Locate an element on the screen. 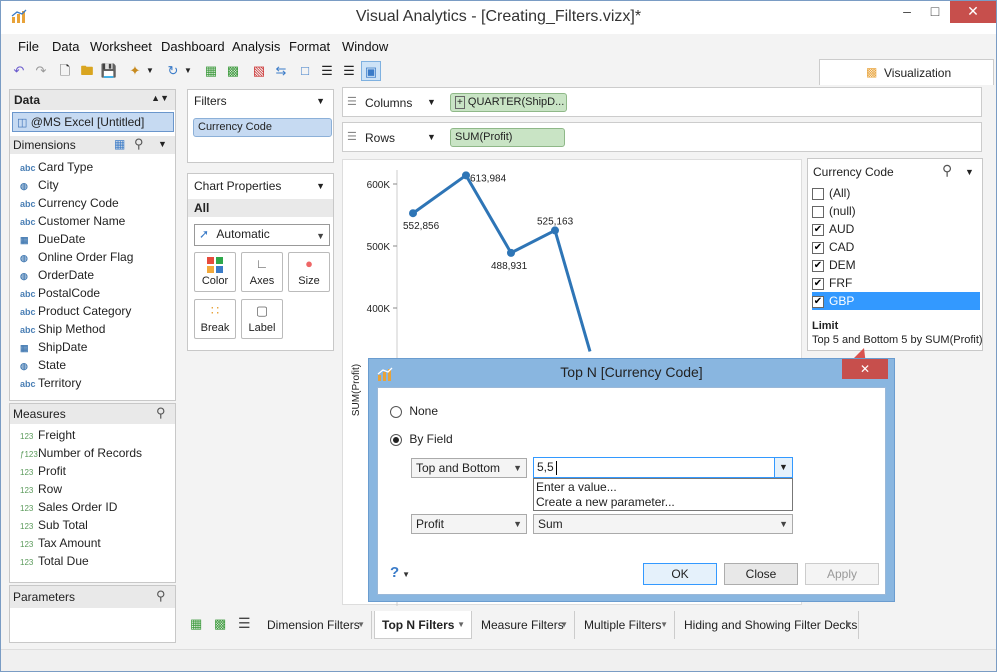  menu-dashboard: Dashboard is located at coordinates (193, 46).